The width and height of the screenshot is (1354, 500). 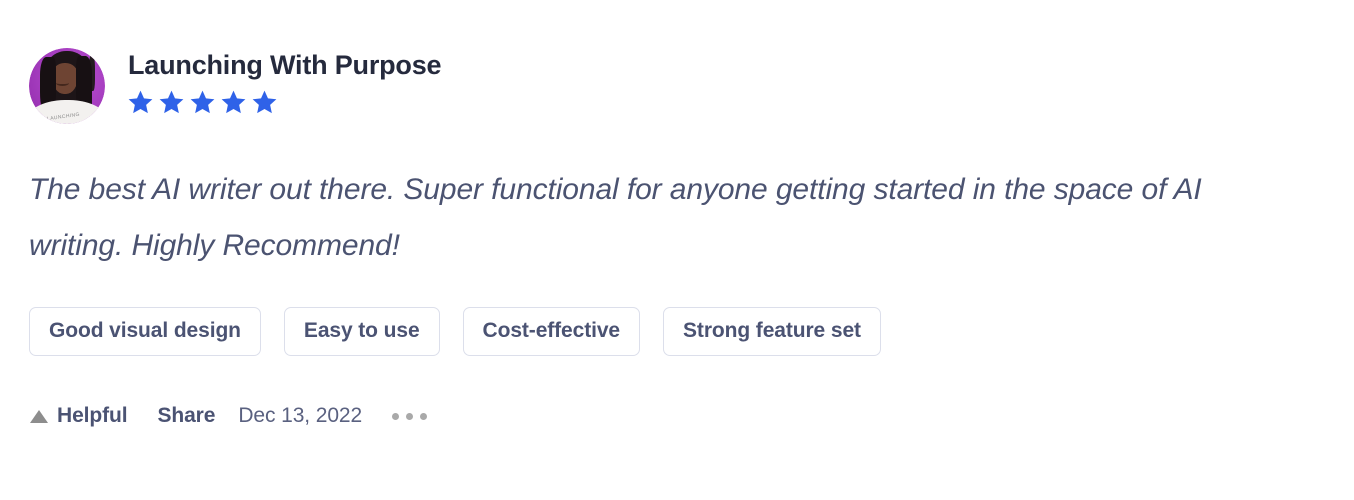 I want to click on reviewer-name: Launching With Purpose, so click(x=285, y=65).